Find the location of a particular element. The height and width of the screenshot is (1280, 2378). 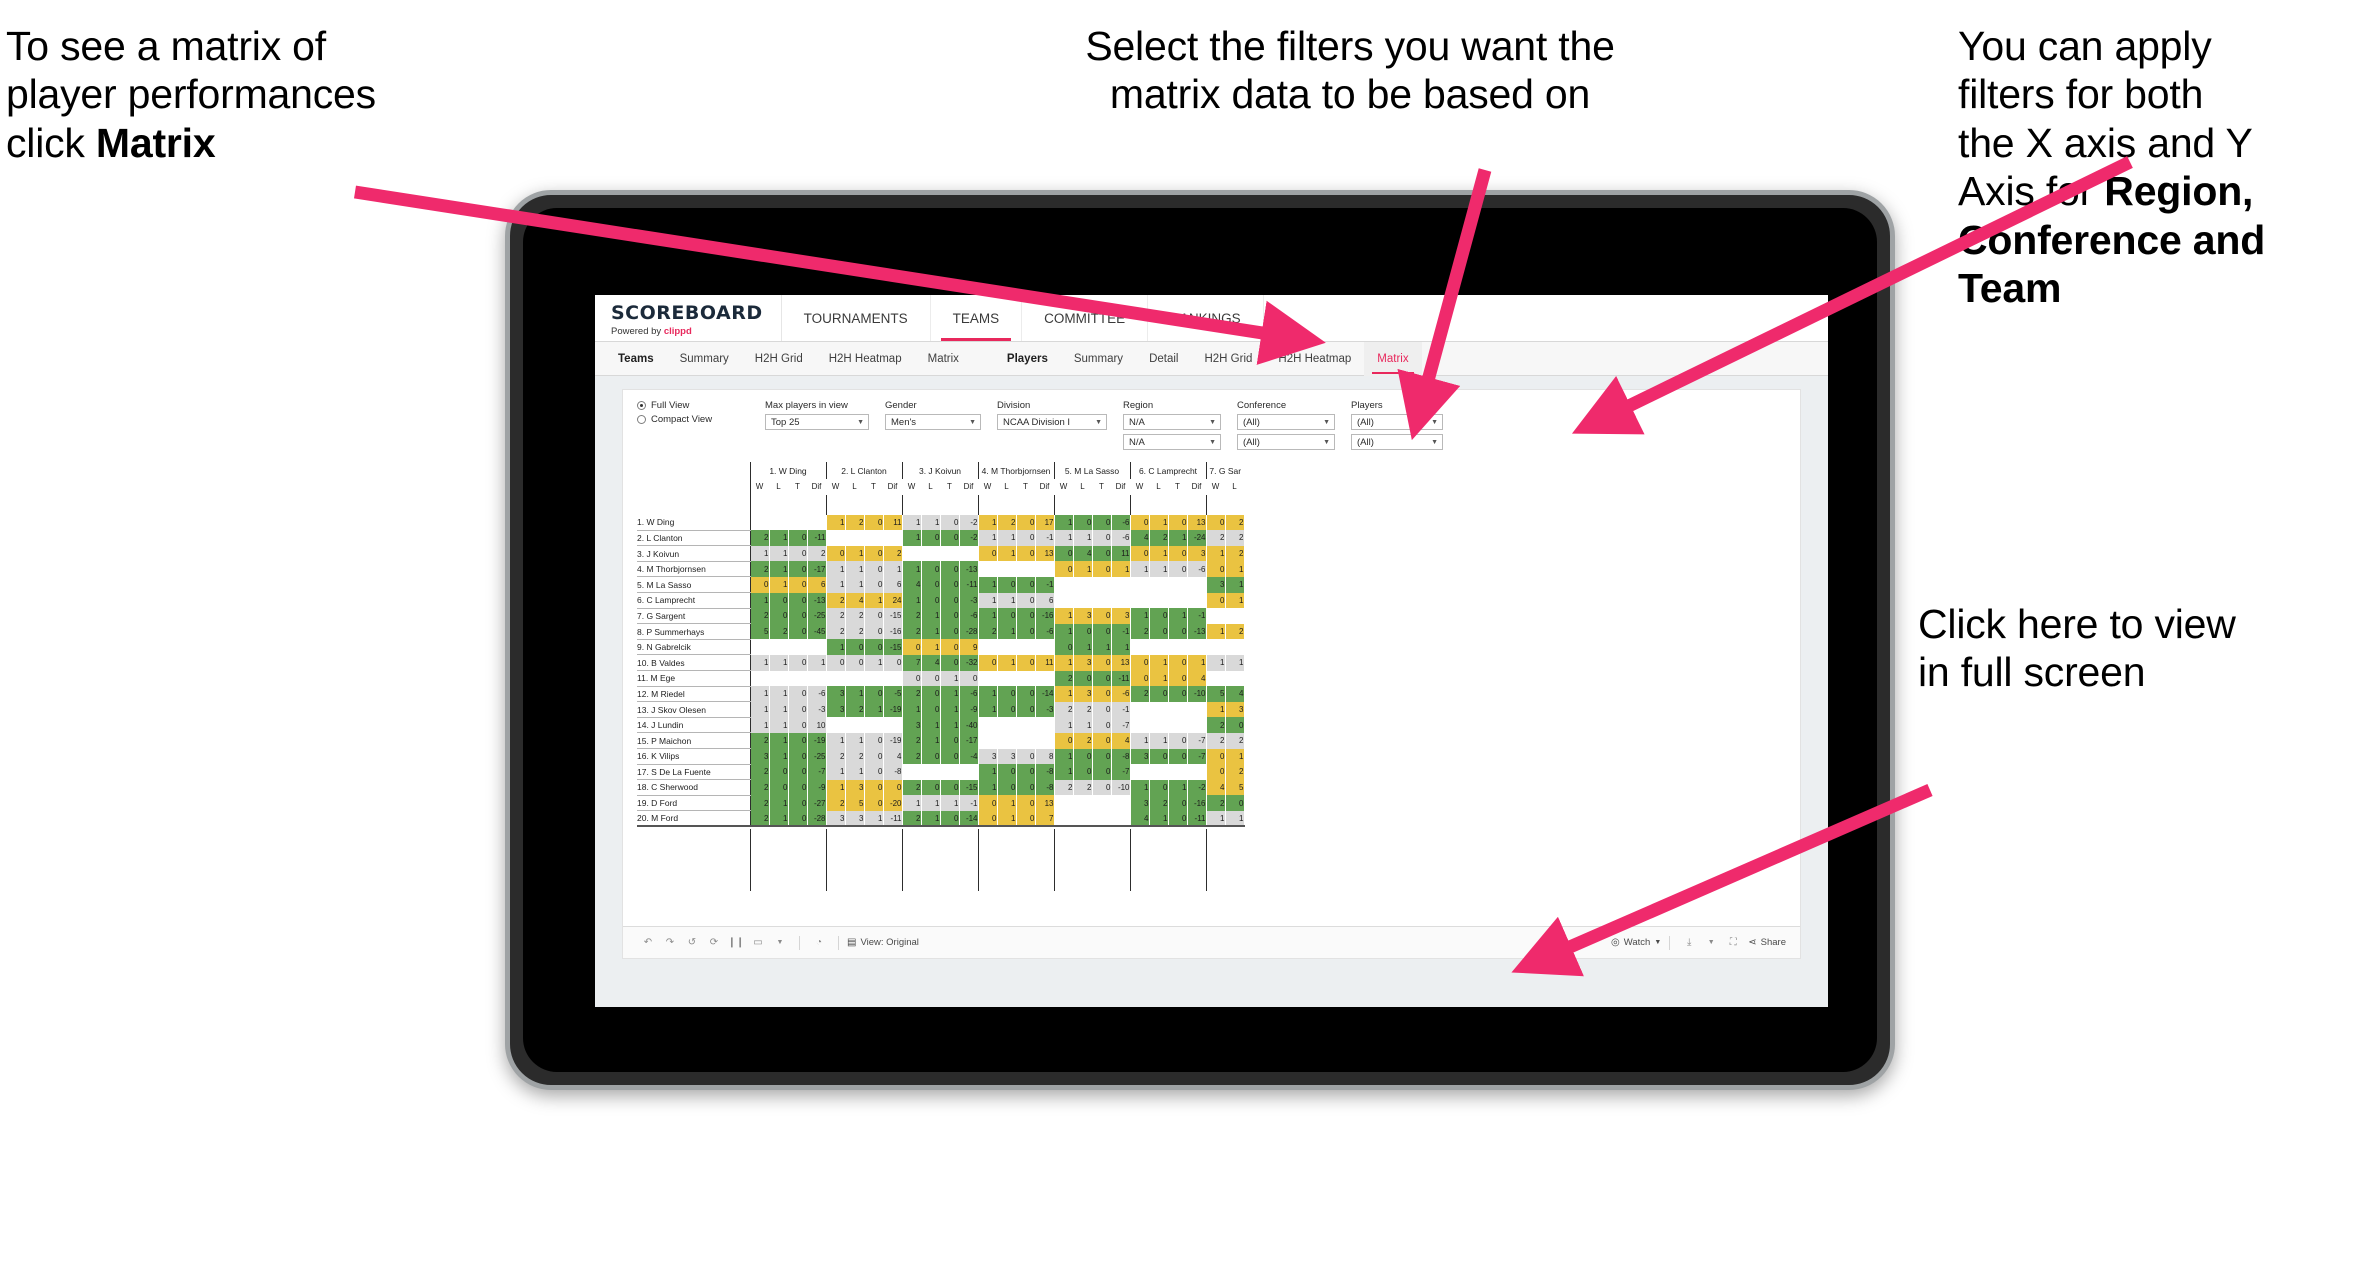

undo-icon: ↶ is located at coordinates (648, 943).